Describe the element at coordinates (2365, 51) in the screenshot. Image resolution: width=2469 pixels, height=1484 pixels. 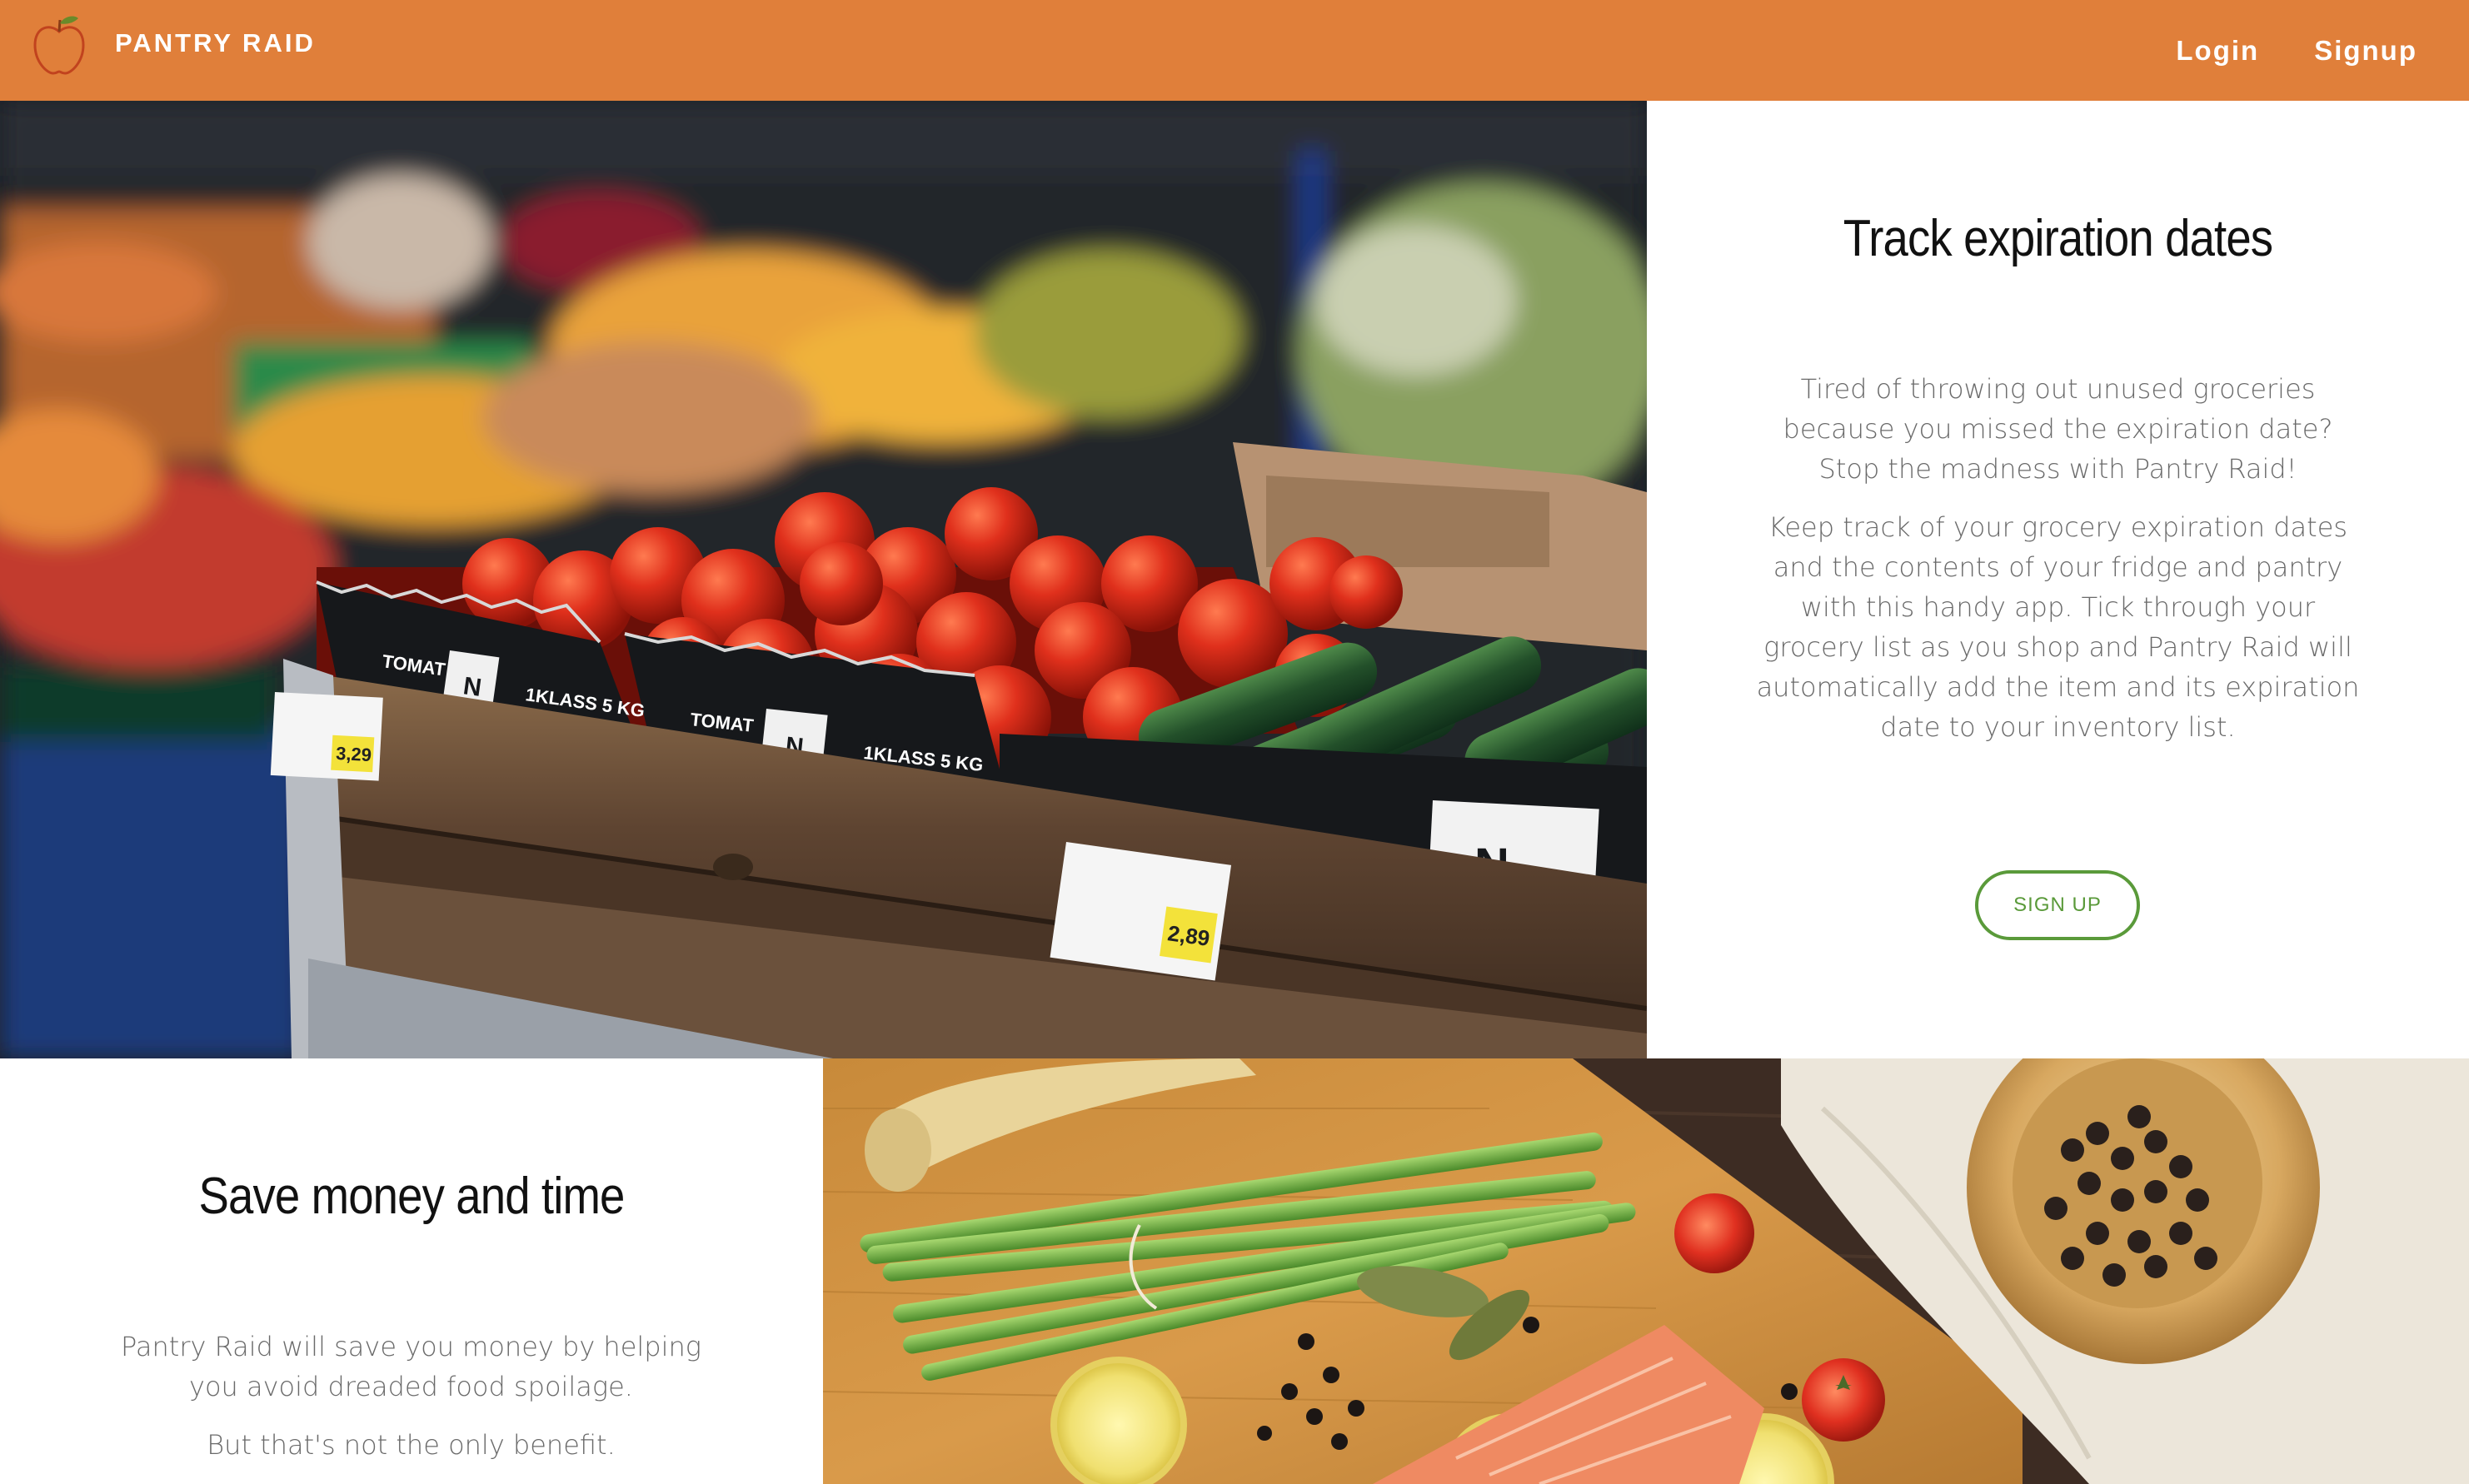
I see `signup-link: Signup` at that location.